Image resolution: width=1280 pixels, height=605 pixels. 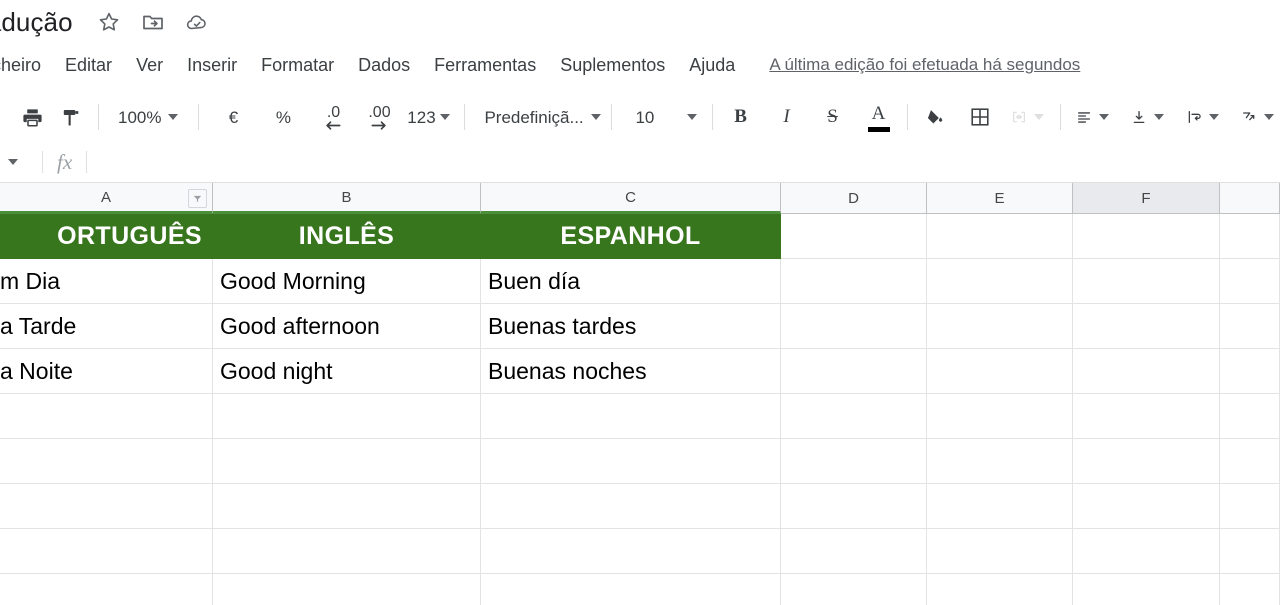 What do you see at coordinates (1146, 506) in the screenshot?
I see `cell-f7` at bounding box center [1146, 506].